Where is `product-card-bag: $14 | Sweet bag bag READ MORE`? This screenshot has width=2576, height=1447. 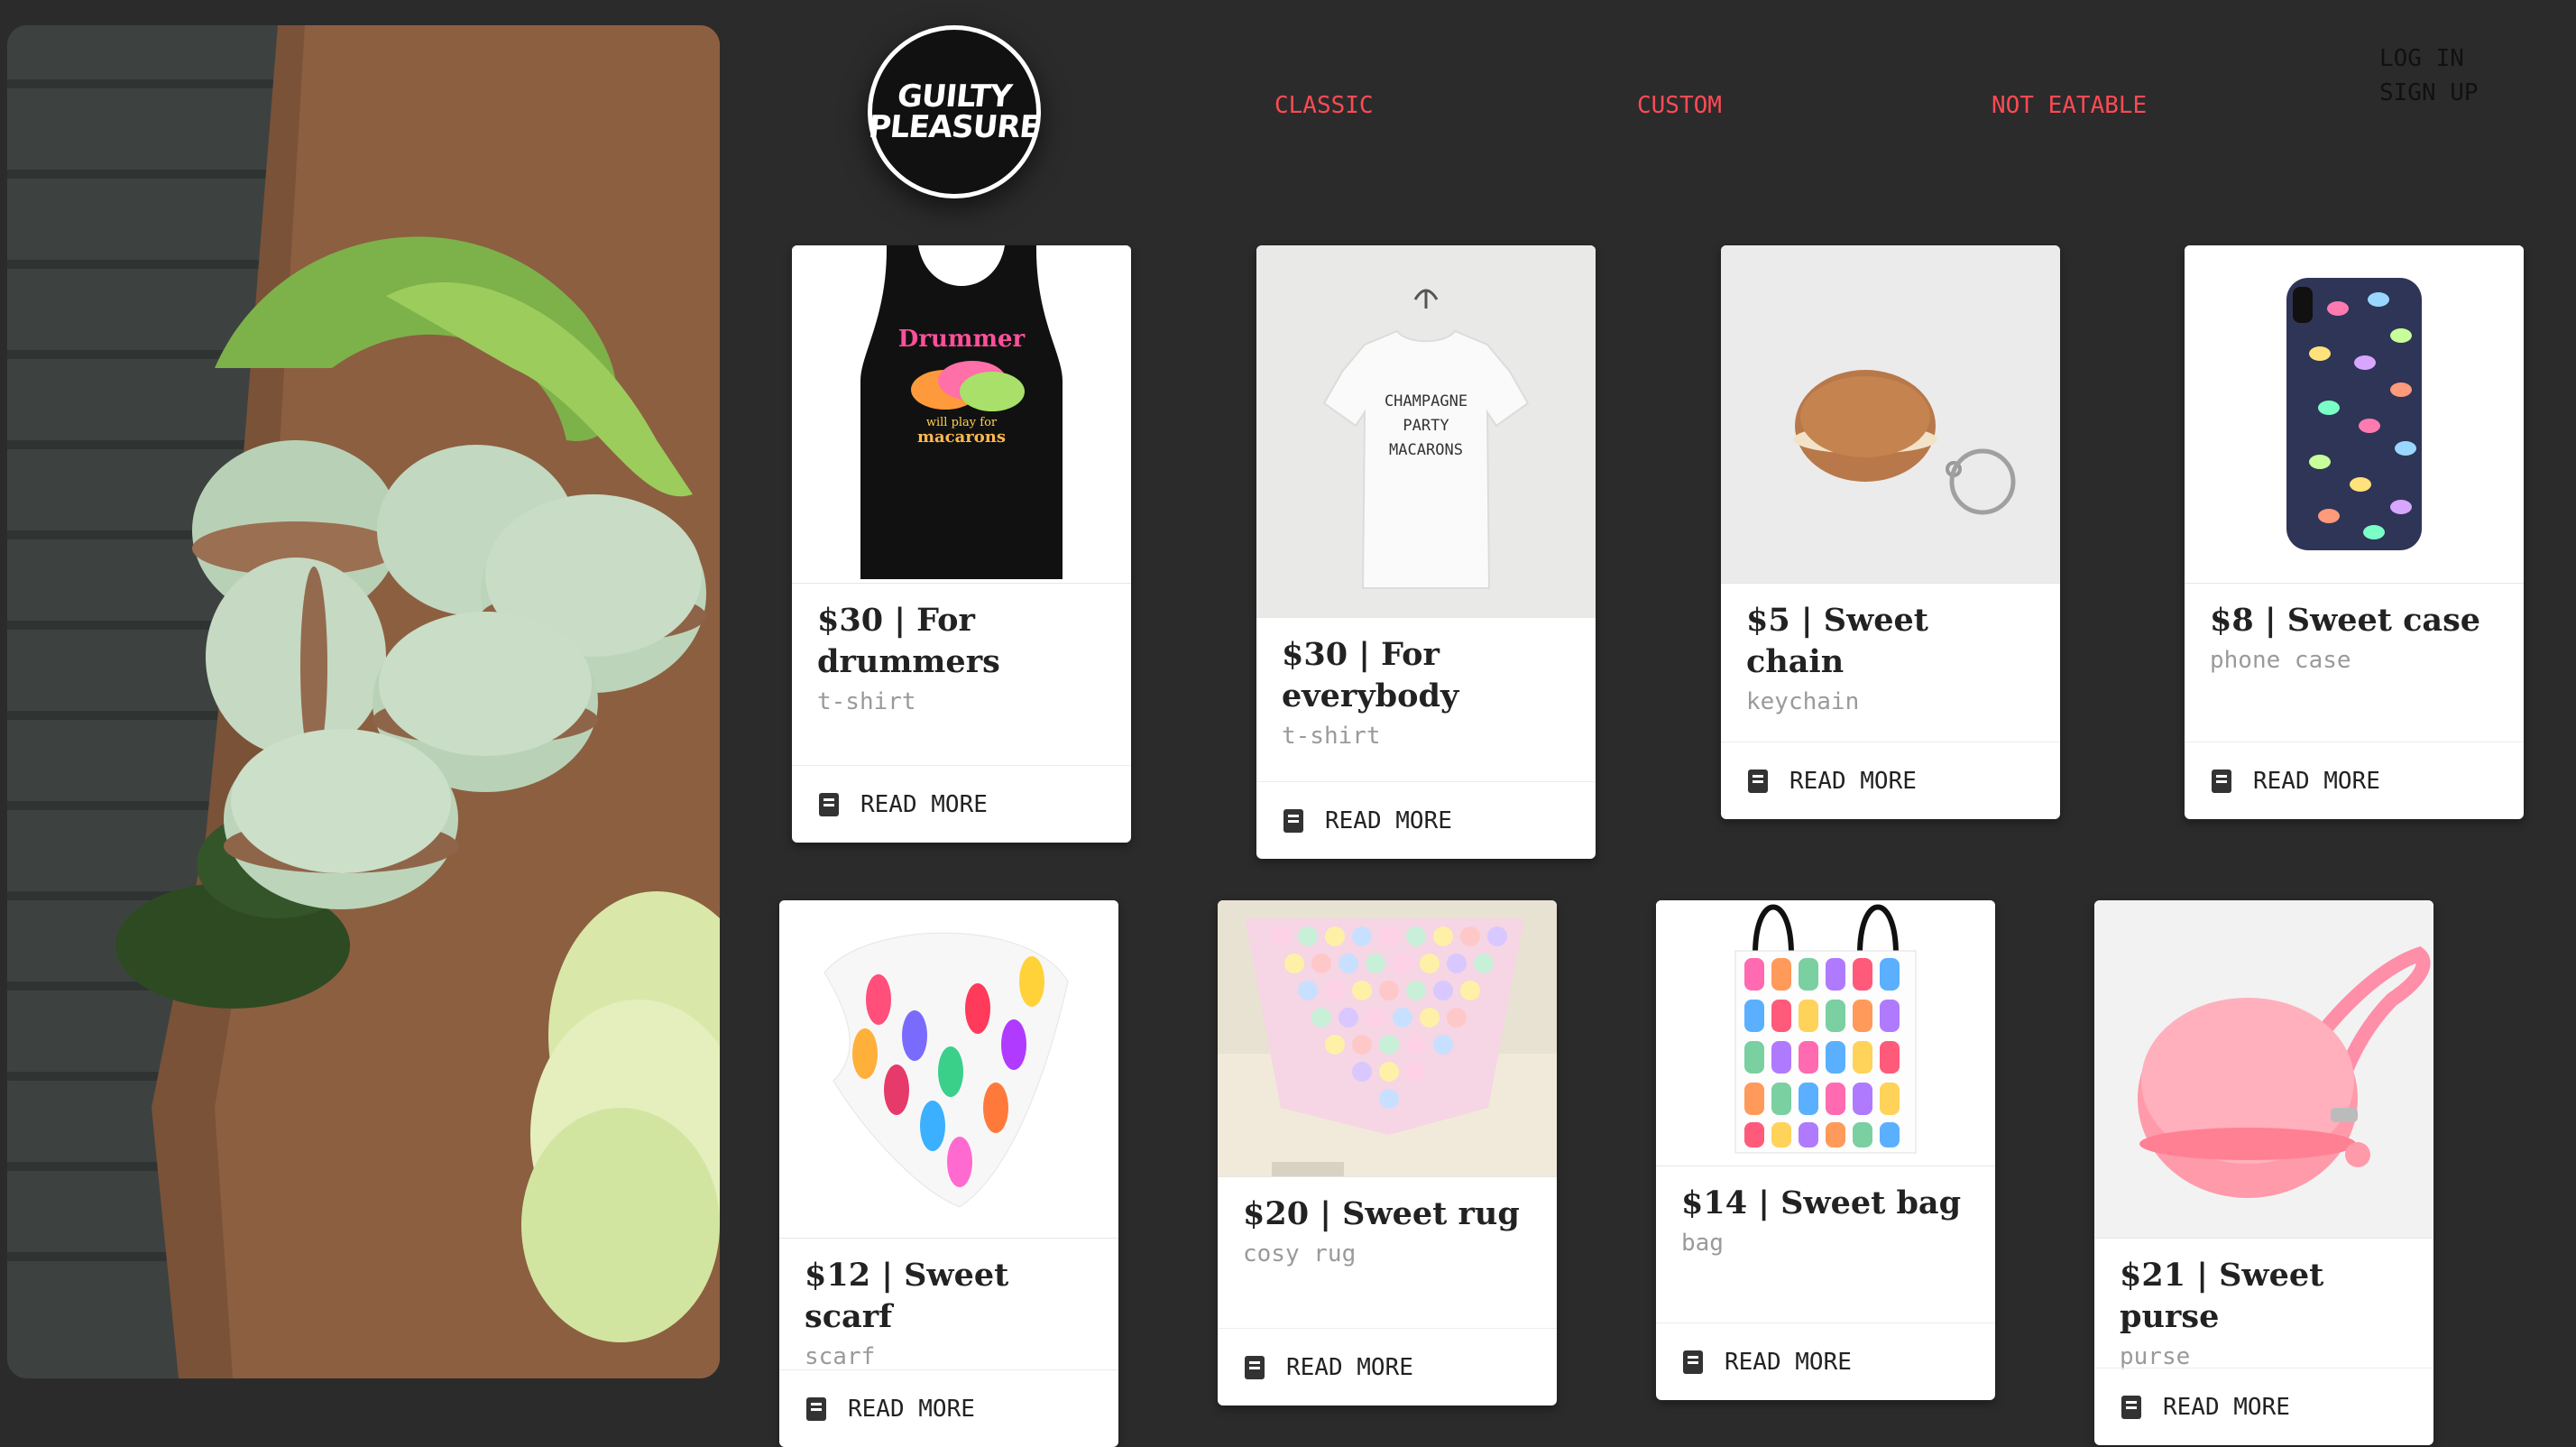
product-card-bag: $14 | Sweet bag bag READ MORE is located at coordinates (1825, 1150).